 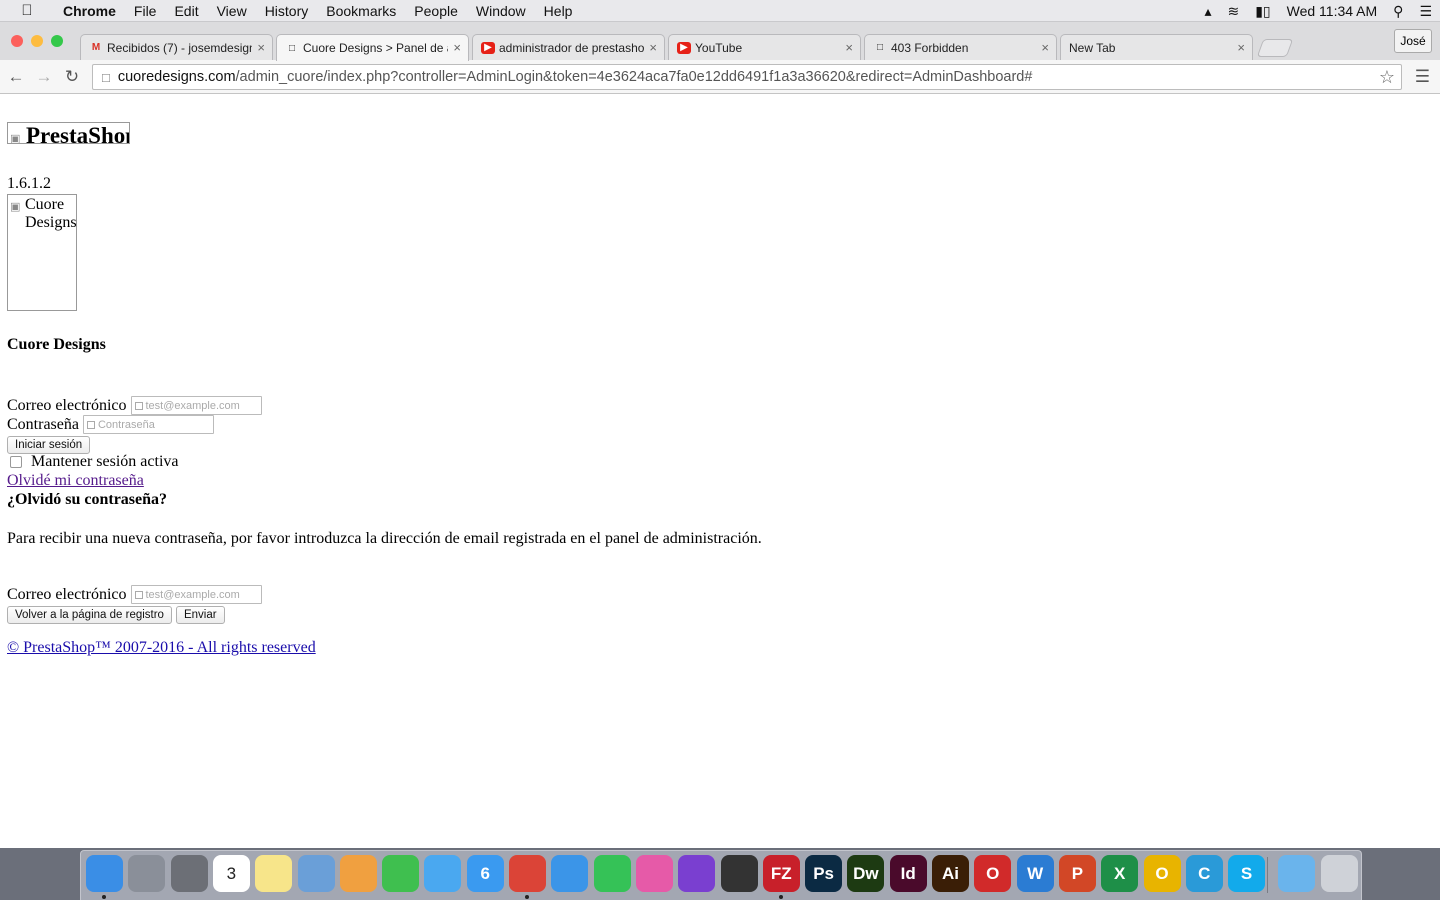 What do you see at coordinates (196, 405) in the screenshot?
I see `login-email-input: test@example.com` at bounding box center [196, 405].